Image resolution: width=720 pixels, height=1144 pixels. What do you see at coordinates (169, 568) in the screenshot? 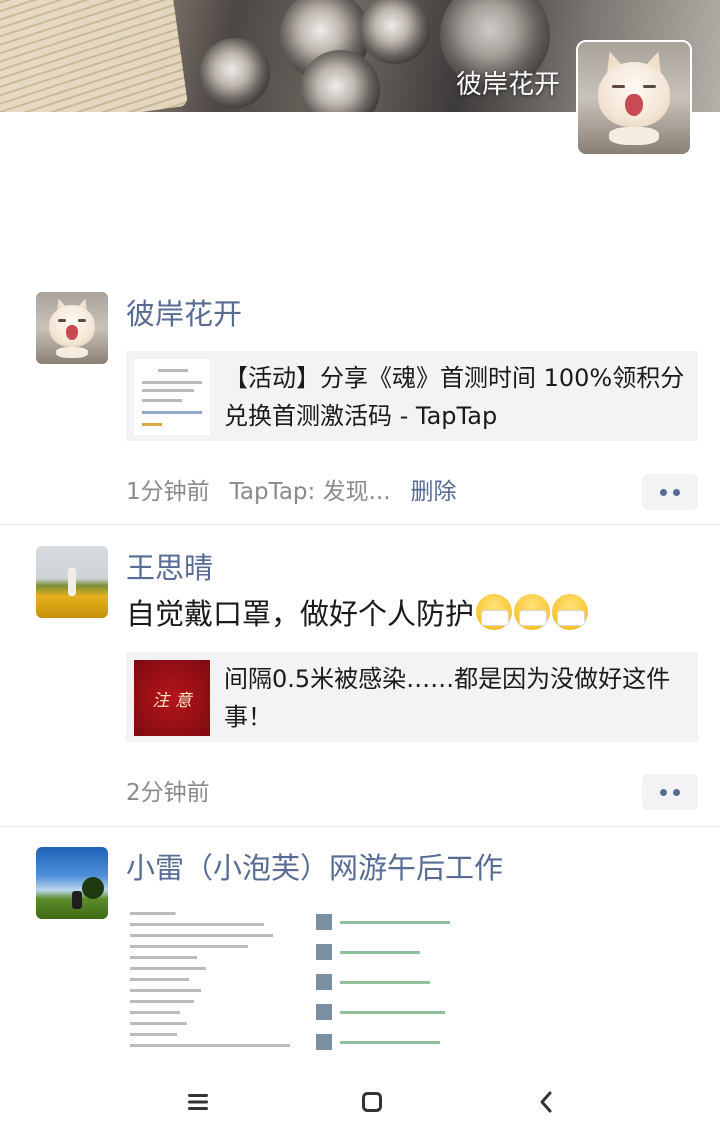
I see `author-name: 王思晴` at bounding box center [169, 568].